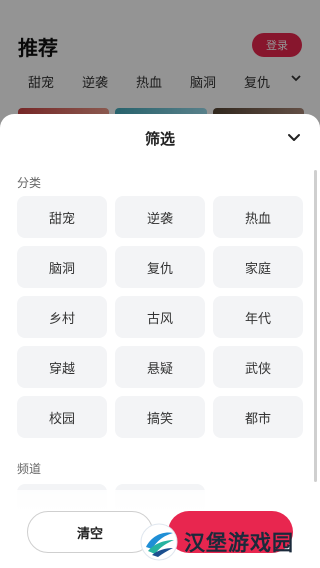  I want to click on filter-chip: 武侠, so click(258, 367).